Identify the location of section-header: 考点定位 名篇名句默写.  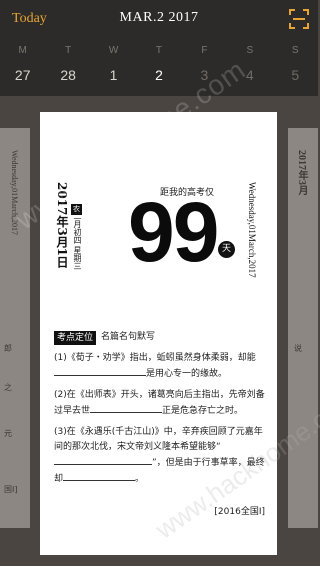
(160, 337).